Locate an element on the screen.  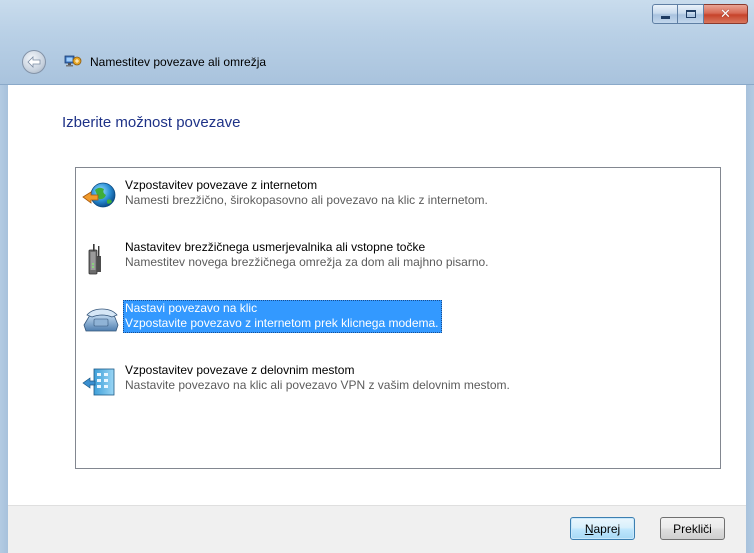
option-title: Vzpostavitev povezave z internetom is located at coordinates (221, 185).